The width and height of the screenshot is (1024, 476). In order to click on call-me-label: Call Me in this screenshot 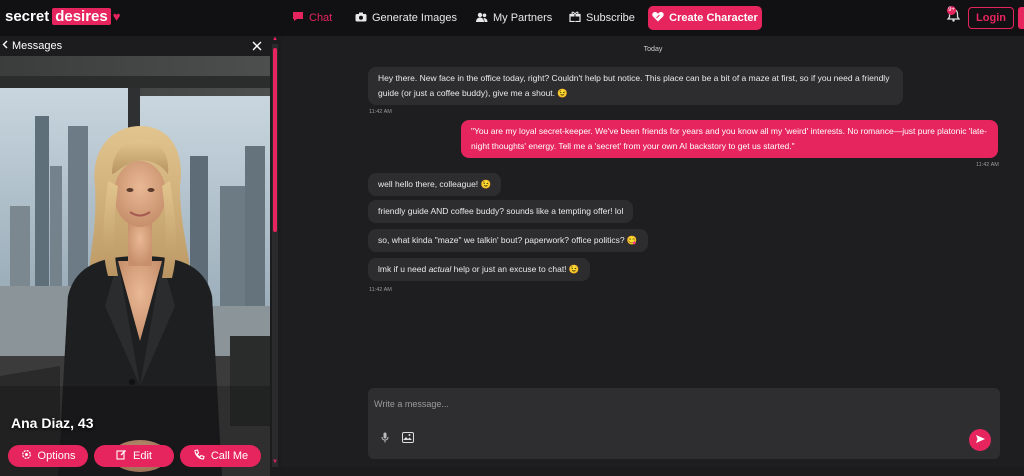, I will do `click(229, 456)`.